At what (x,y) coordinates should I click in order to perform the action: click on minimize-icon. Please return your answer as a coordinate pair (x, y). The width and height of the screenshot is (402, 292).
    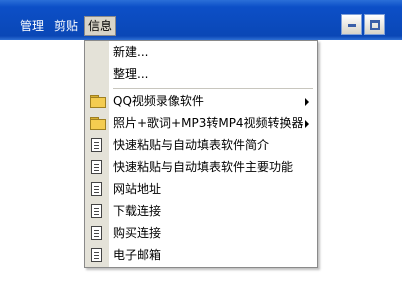
    Looking at the image, I should click on (352, 25).